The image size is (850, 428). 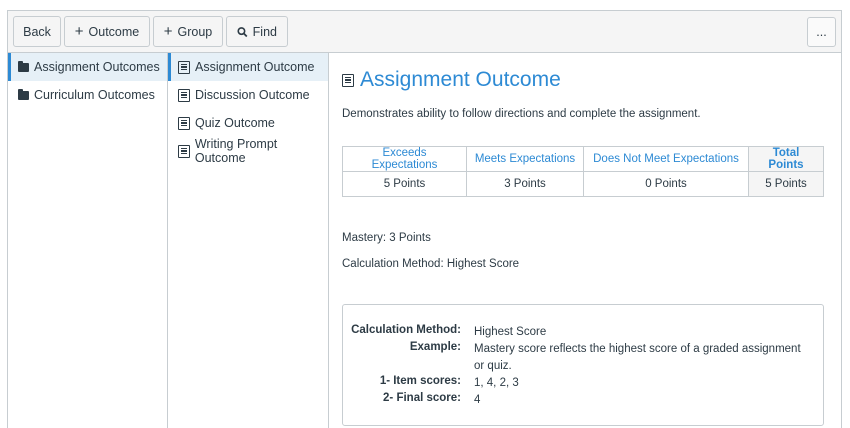 I want to click on calc-item-scores-key: 1- Item scores:, so click(x=420, y=381).